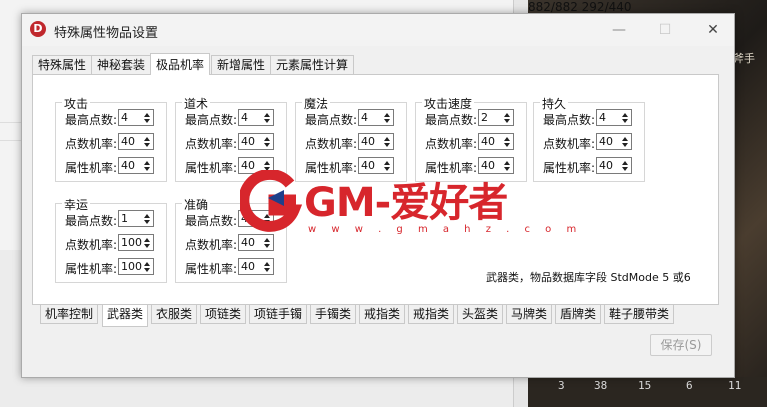 The image size is (767, 407). I want to click on tab-helmet: 头盔类, so click(480, 314).